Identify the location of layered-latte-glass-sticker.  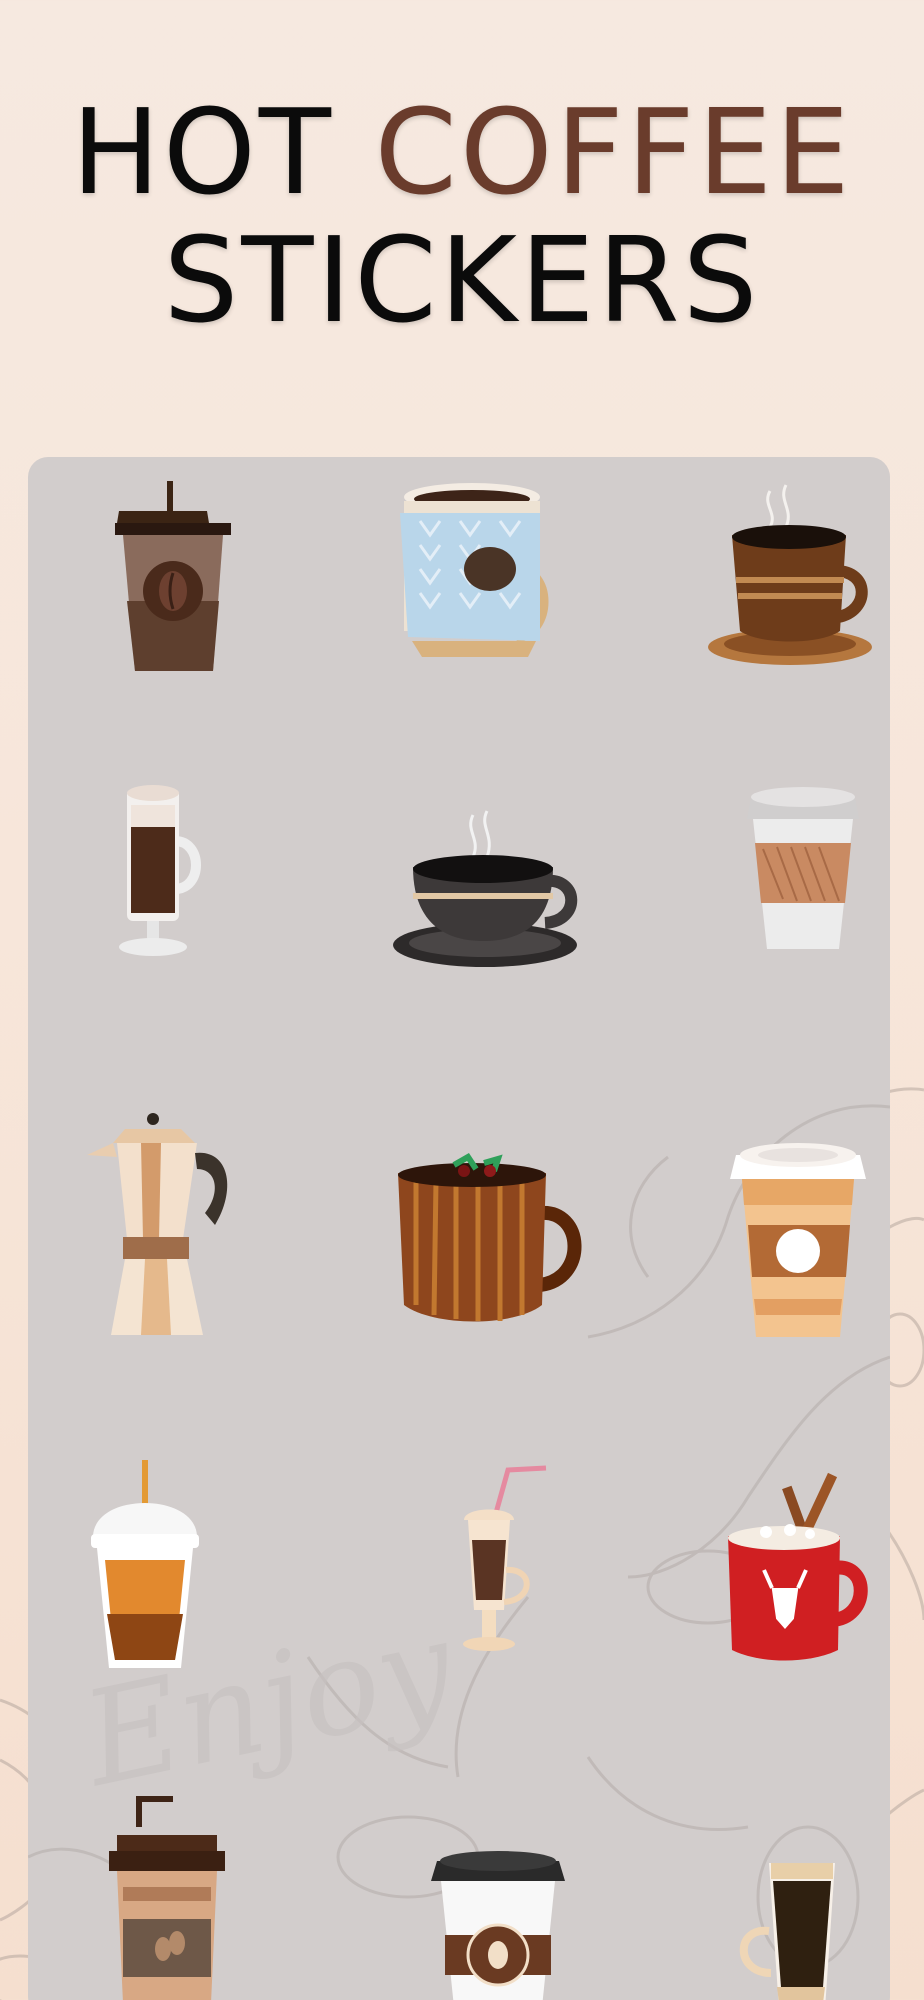
(781, 1888).